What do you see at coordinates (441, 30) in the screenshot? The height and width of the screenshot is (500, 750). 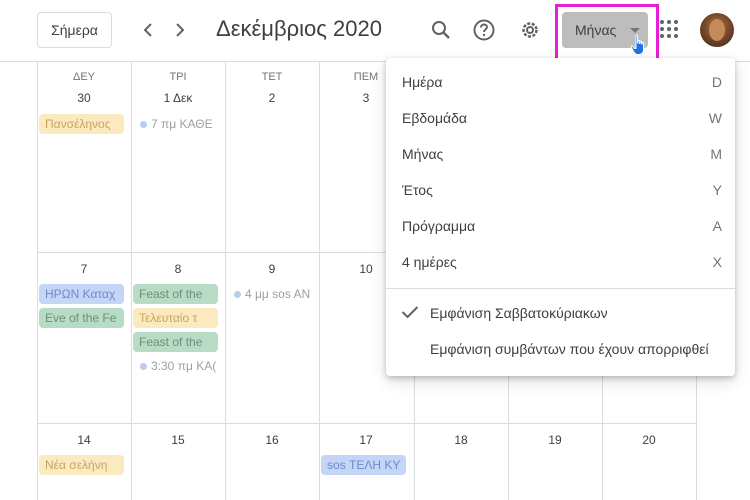 I see `search-icon` at bounding box center [441, 30].